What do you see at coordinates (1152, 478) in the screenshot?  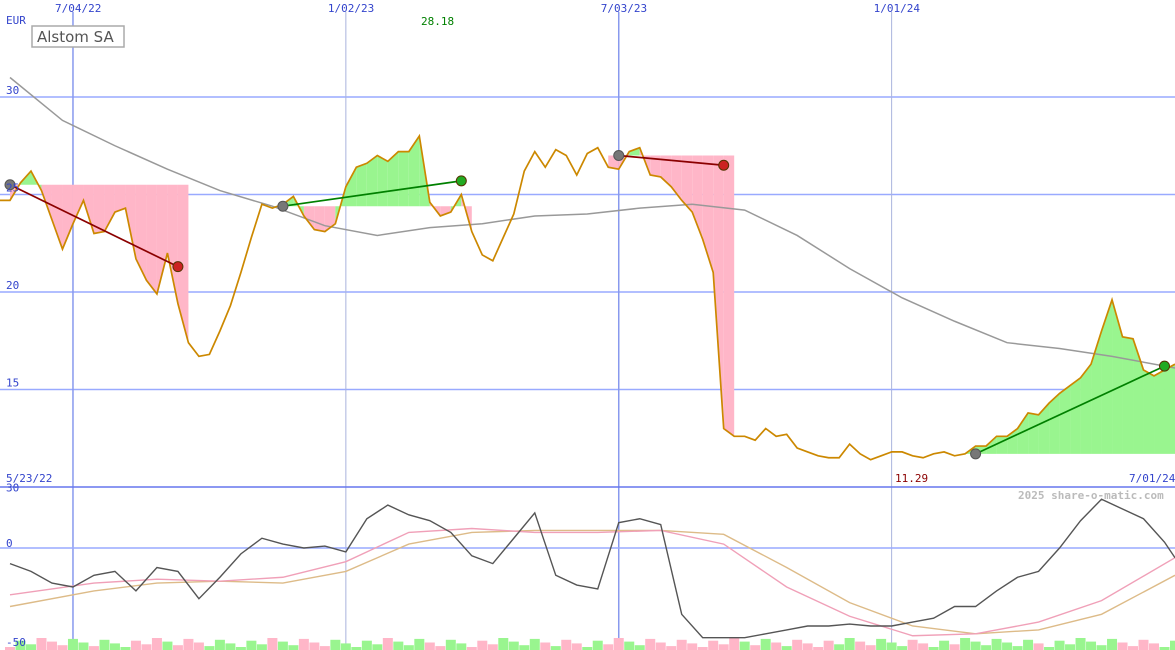 I see `end-date-label: 7/01/24` at bounding box center [1152, 478].